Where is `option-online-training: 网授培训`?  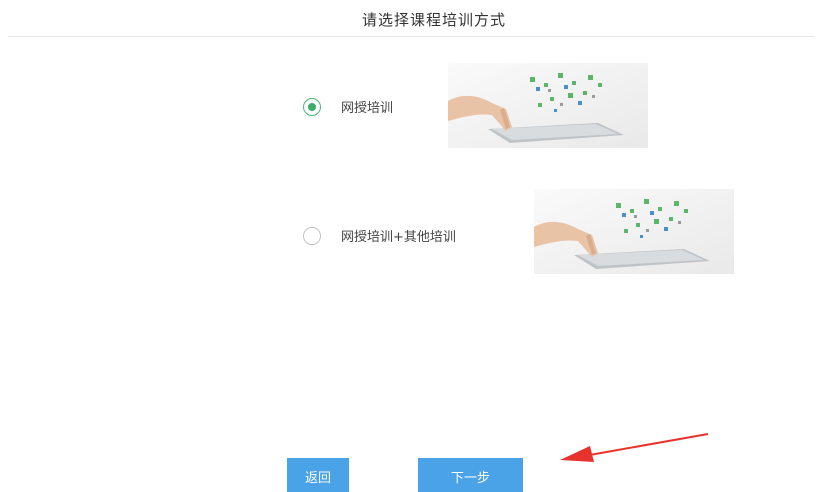 option-online-training: 网授培训 is located at coordinates (348, 106).